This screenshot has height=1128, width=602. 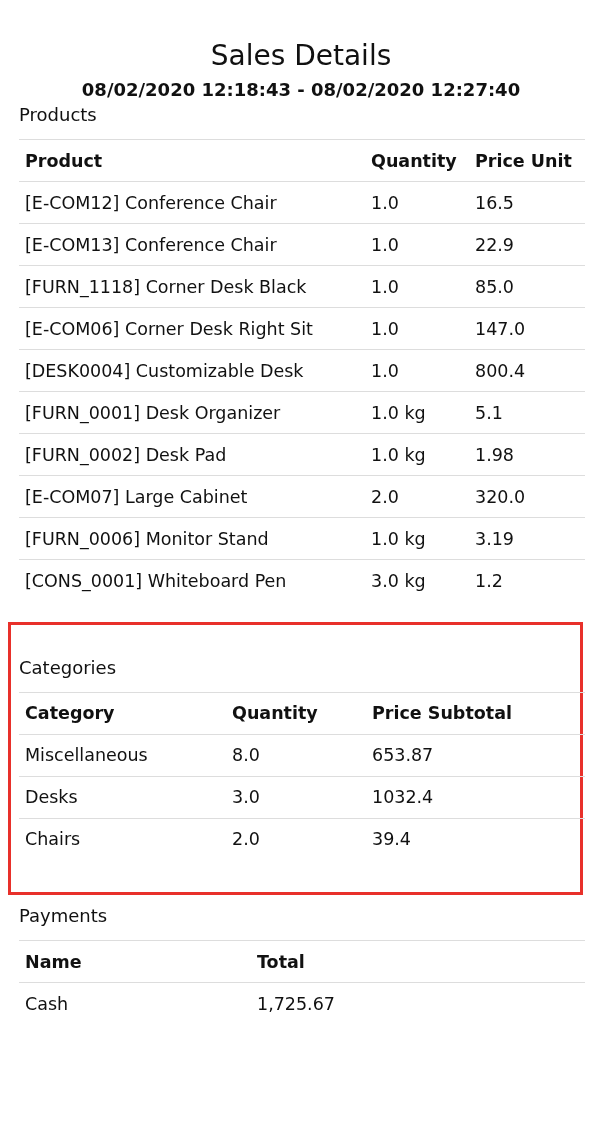 I want to click on table-cell: 320.0, so click(x=527, y=496).